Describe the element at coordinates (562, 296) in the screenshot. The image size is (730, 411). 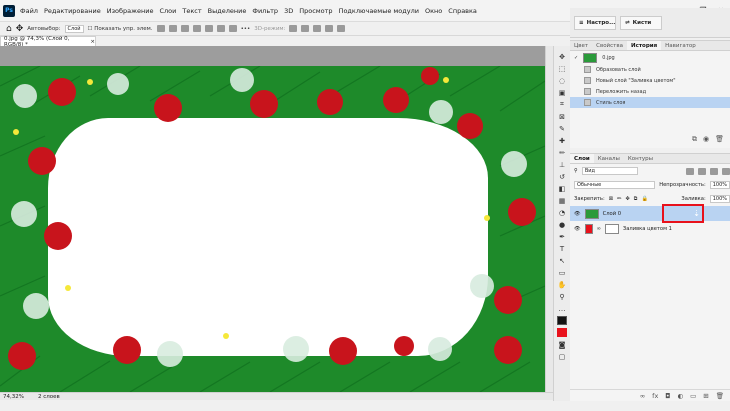
I see `zoom-tool-icon: ⚲` at that location.